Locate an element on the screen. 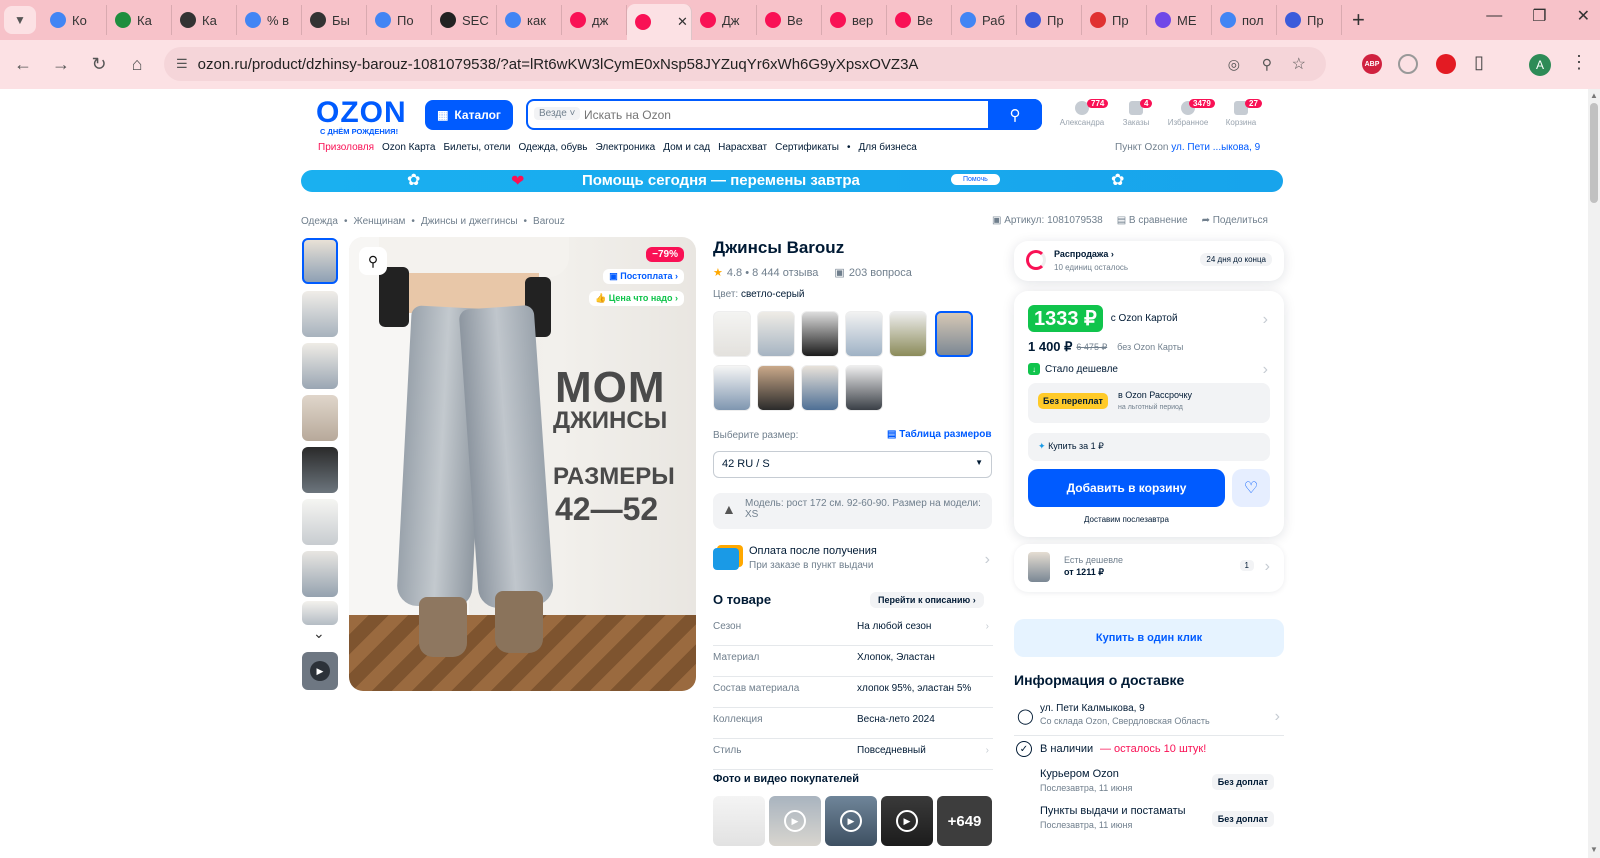 The width and height of the screenshot is (1600, 858). nav-item: Сертификаты is located at coordinates (807, 147).